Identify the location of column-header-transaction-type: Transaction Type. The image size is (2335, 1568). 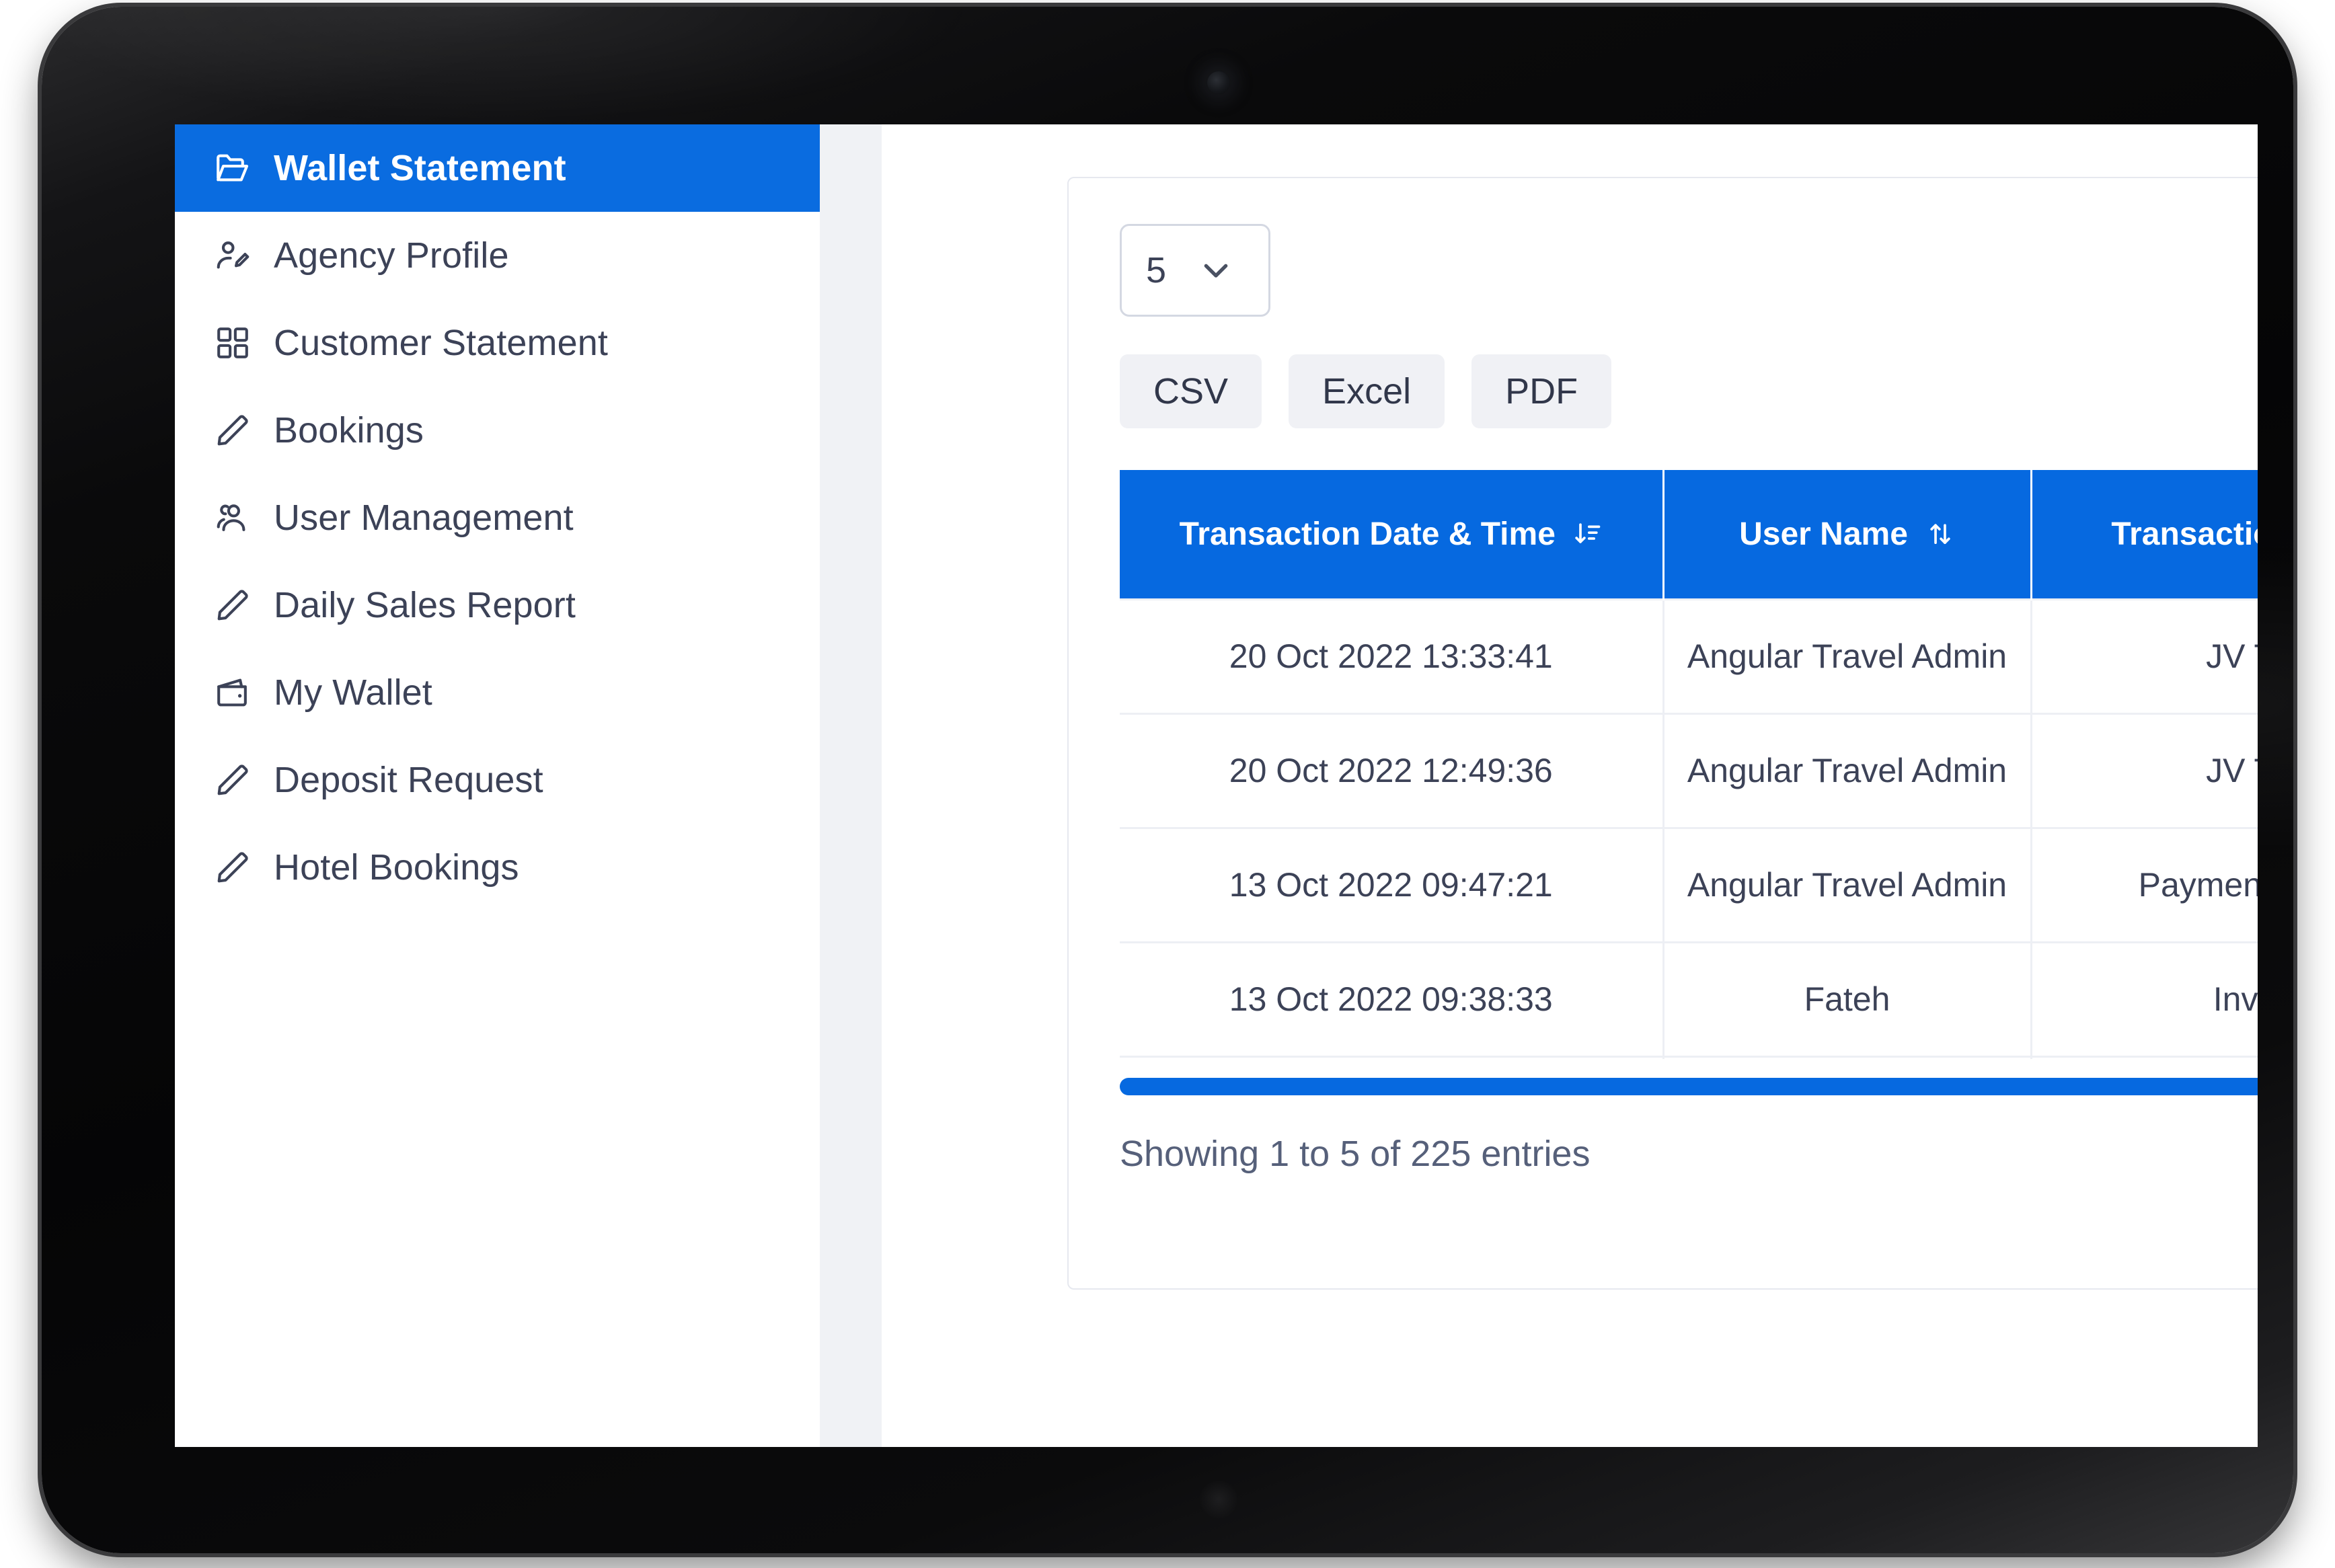
(2144, 534).